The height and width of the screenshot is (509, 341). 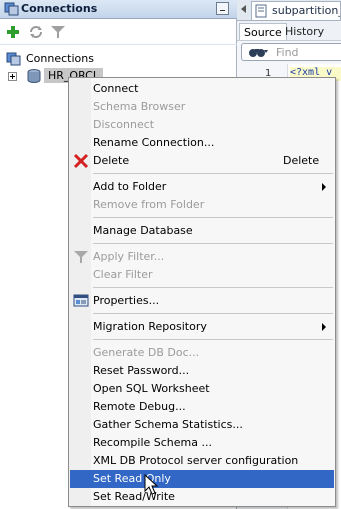 I want to click on editor-tab-strip: subpartition_t, so click(x=289, y=10).